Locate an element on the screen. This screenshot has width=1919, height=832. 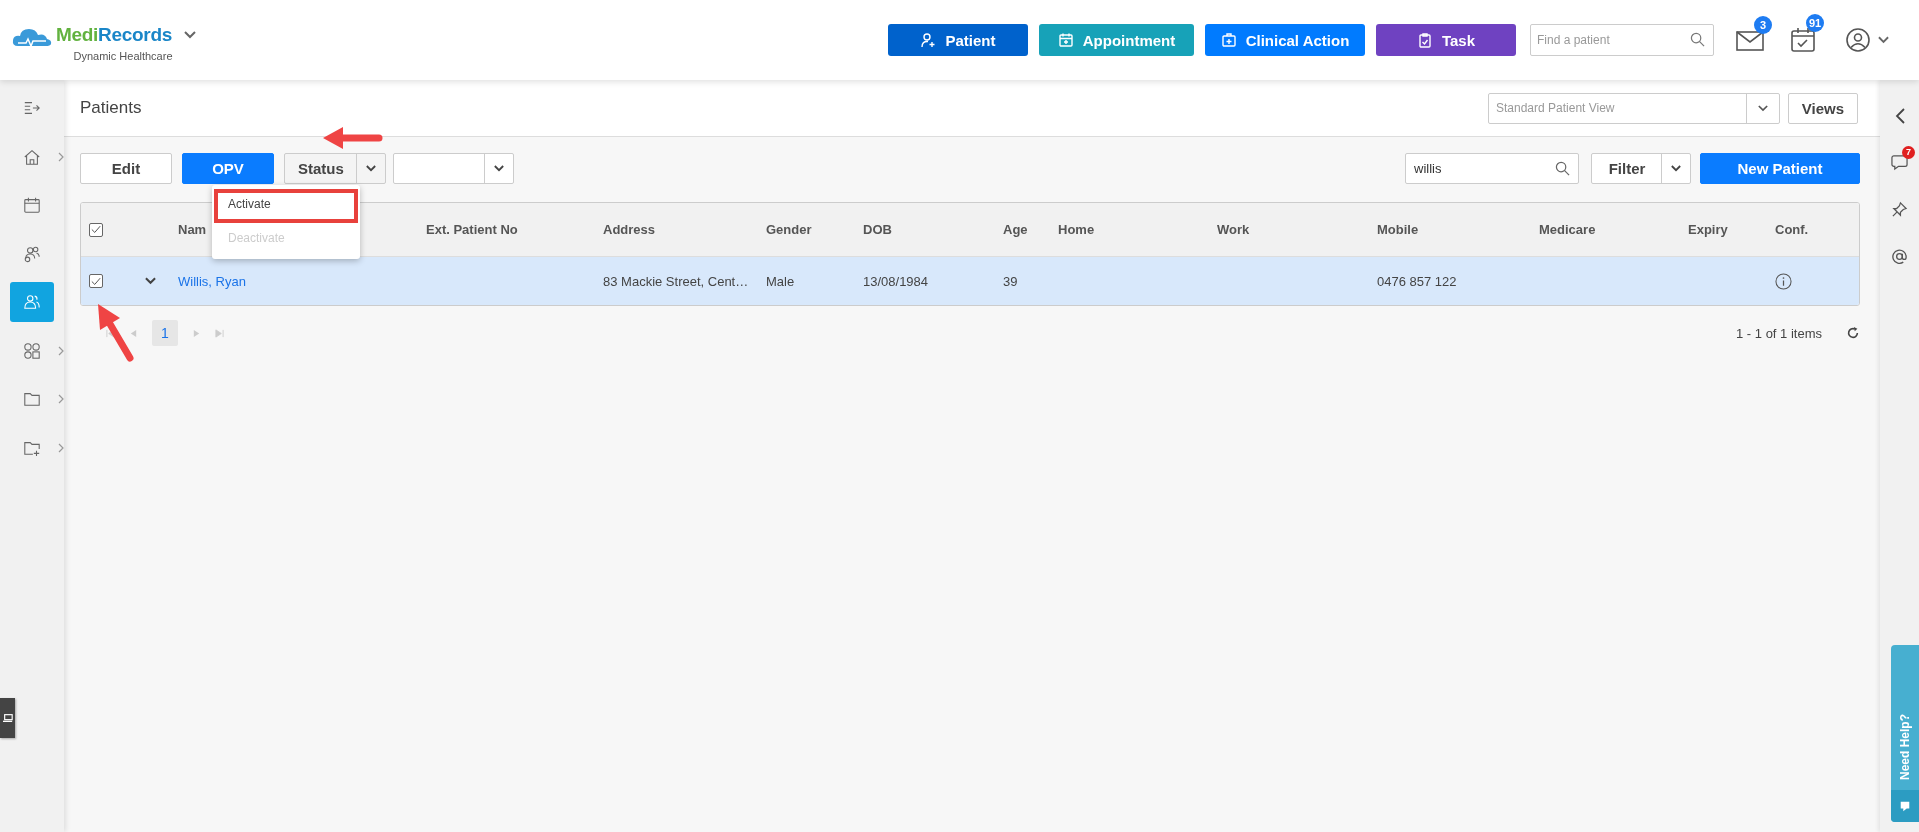
at-sign-icon is located at coordinates (1899, 256).